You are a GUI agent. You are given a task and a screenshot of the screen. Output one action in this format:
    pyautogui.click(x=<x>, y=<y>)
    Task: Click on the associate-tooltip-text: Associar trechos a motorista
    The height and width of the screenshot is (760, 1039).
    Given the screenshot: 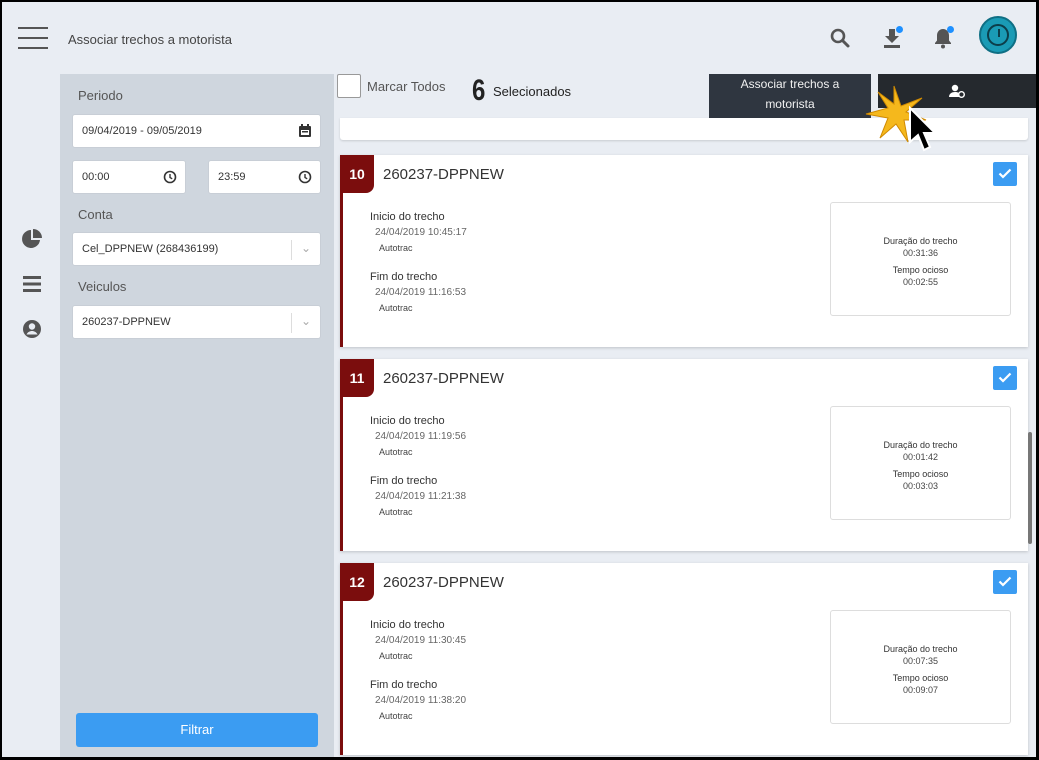 What is the action you would take?
    pyautogui.click(x=790, y=94)
    